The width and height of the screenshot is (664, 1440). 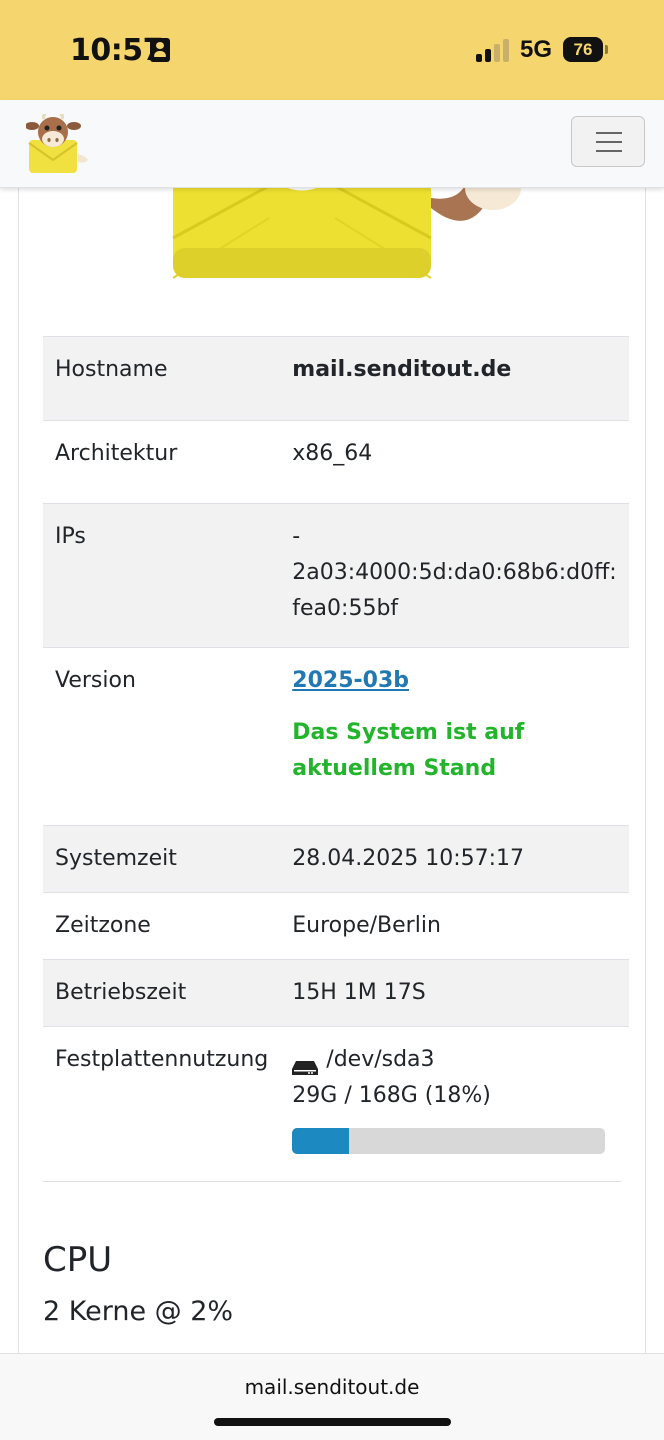 I want to click on disk-device: /dev/sda3, so click(x=380, y=1059).